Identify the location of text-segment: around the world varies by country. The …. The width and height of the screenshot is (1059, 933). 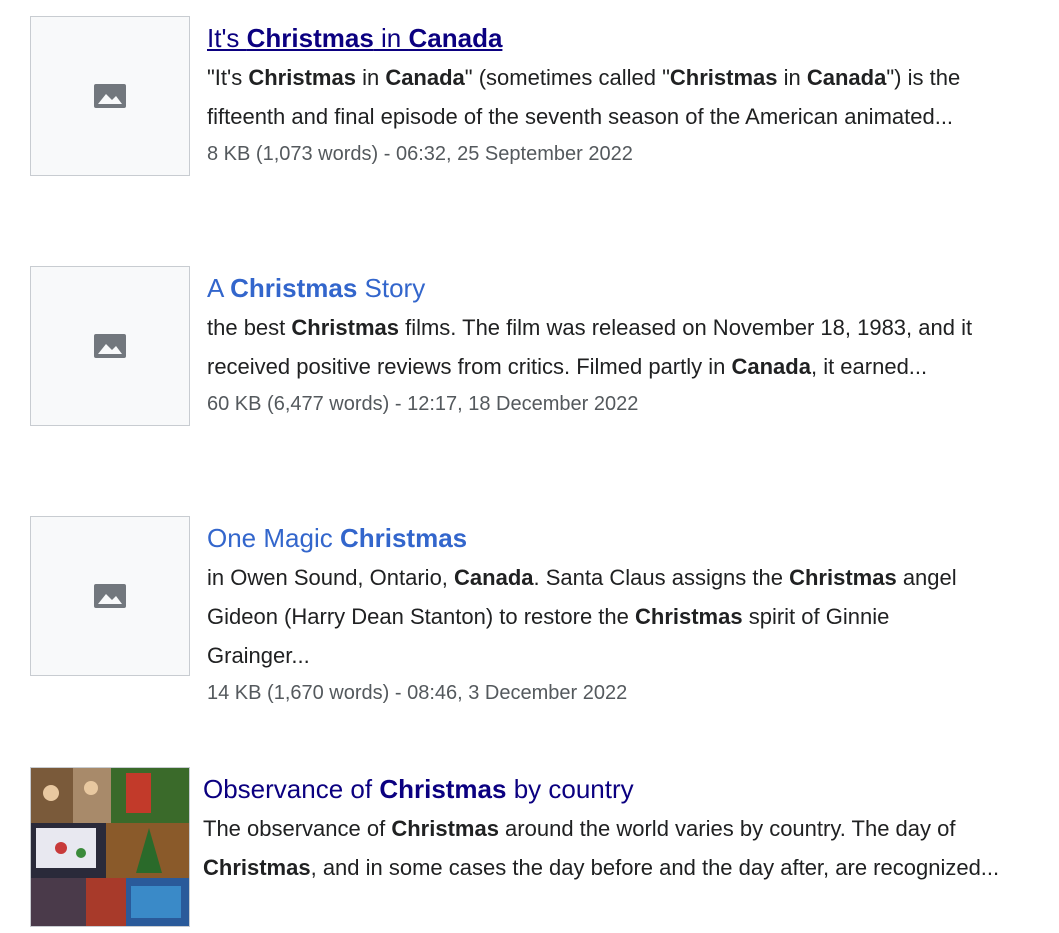
(727, 828).